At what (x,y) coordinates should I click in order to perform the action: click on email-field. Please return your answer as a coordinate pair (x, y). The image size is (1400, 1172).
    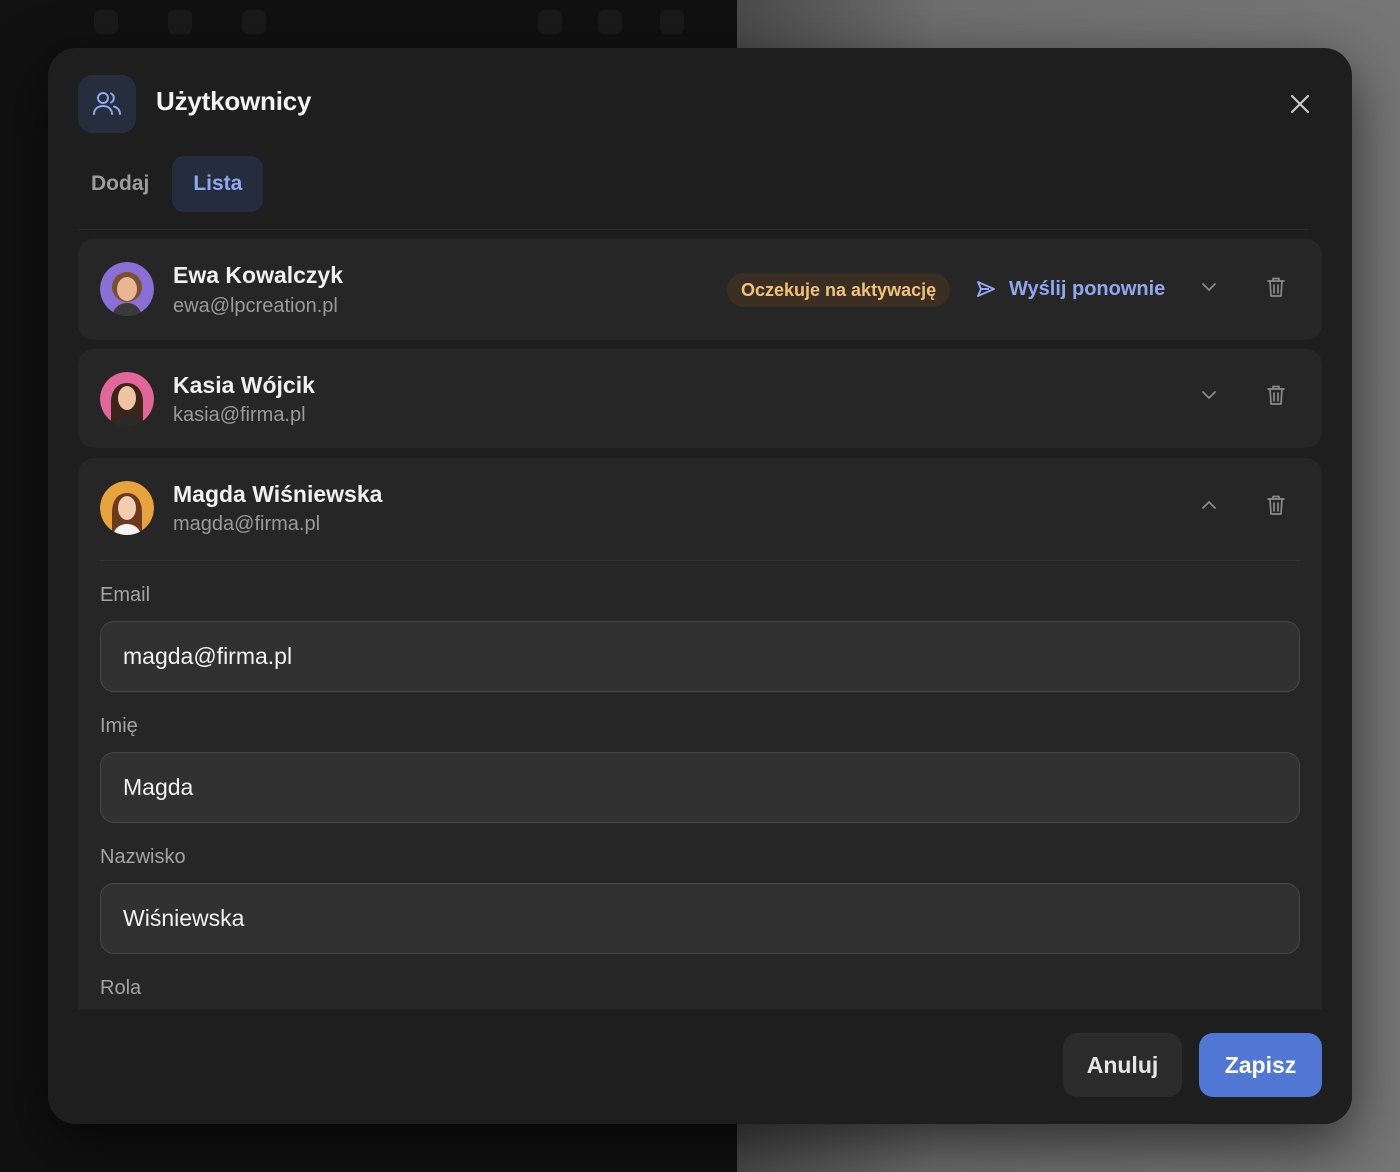
    Looking at the image, I should click on (700, 656).